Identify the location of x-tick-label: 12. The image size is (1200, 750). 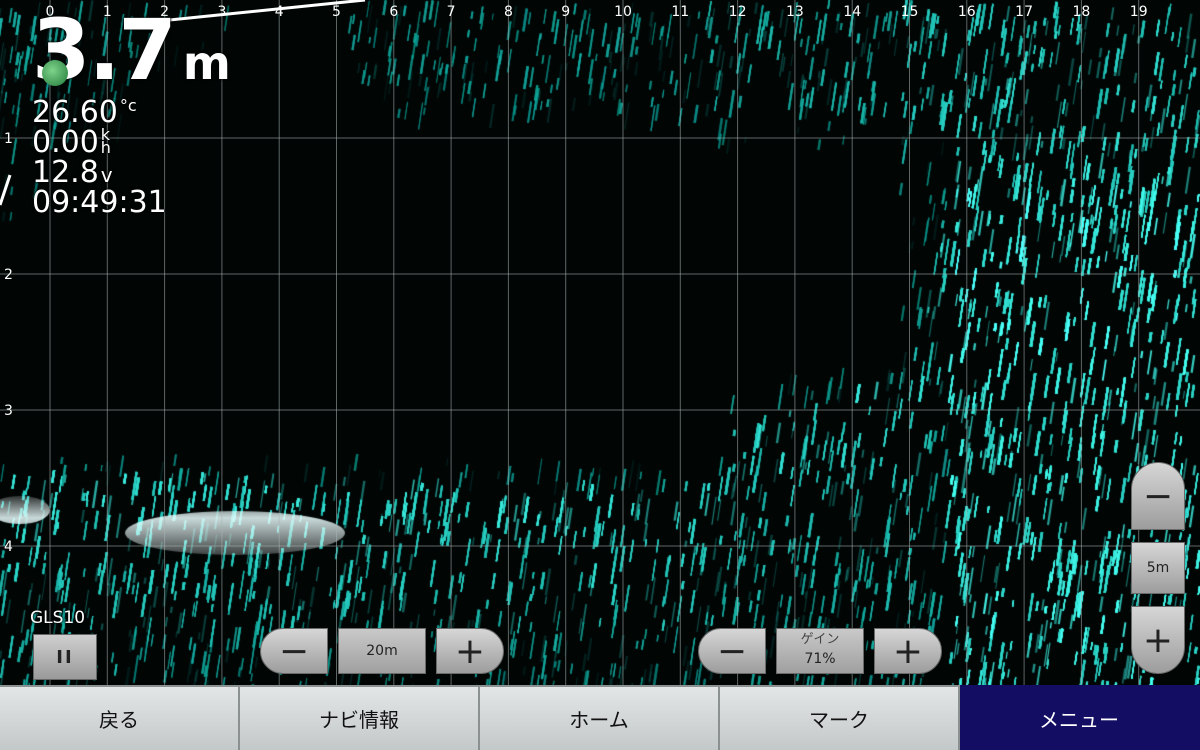
(738, 12).